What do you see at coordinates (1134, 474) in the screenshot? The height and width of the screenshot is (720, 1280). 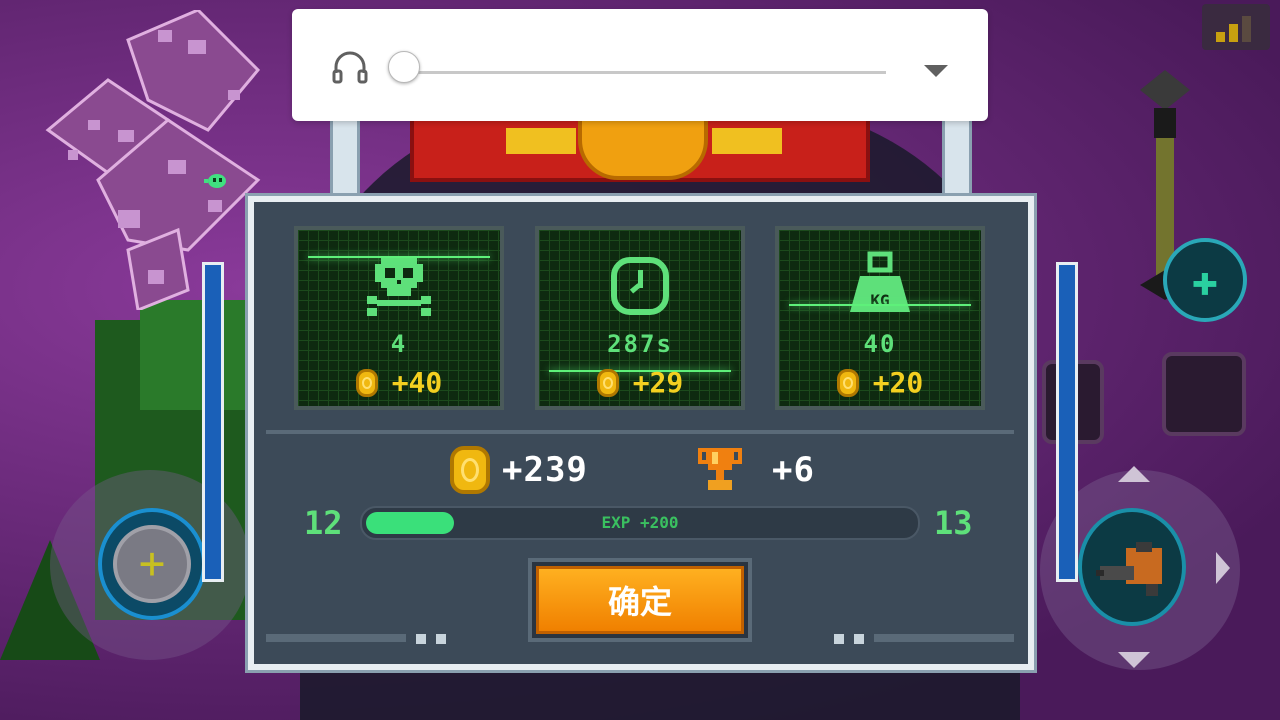 I see `weapon-up-arrow-icon` at bounding box center [1134, 474].